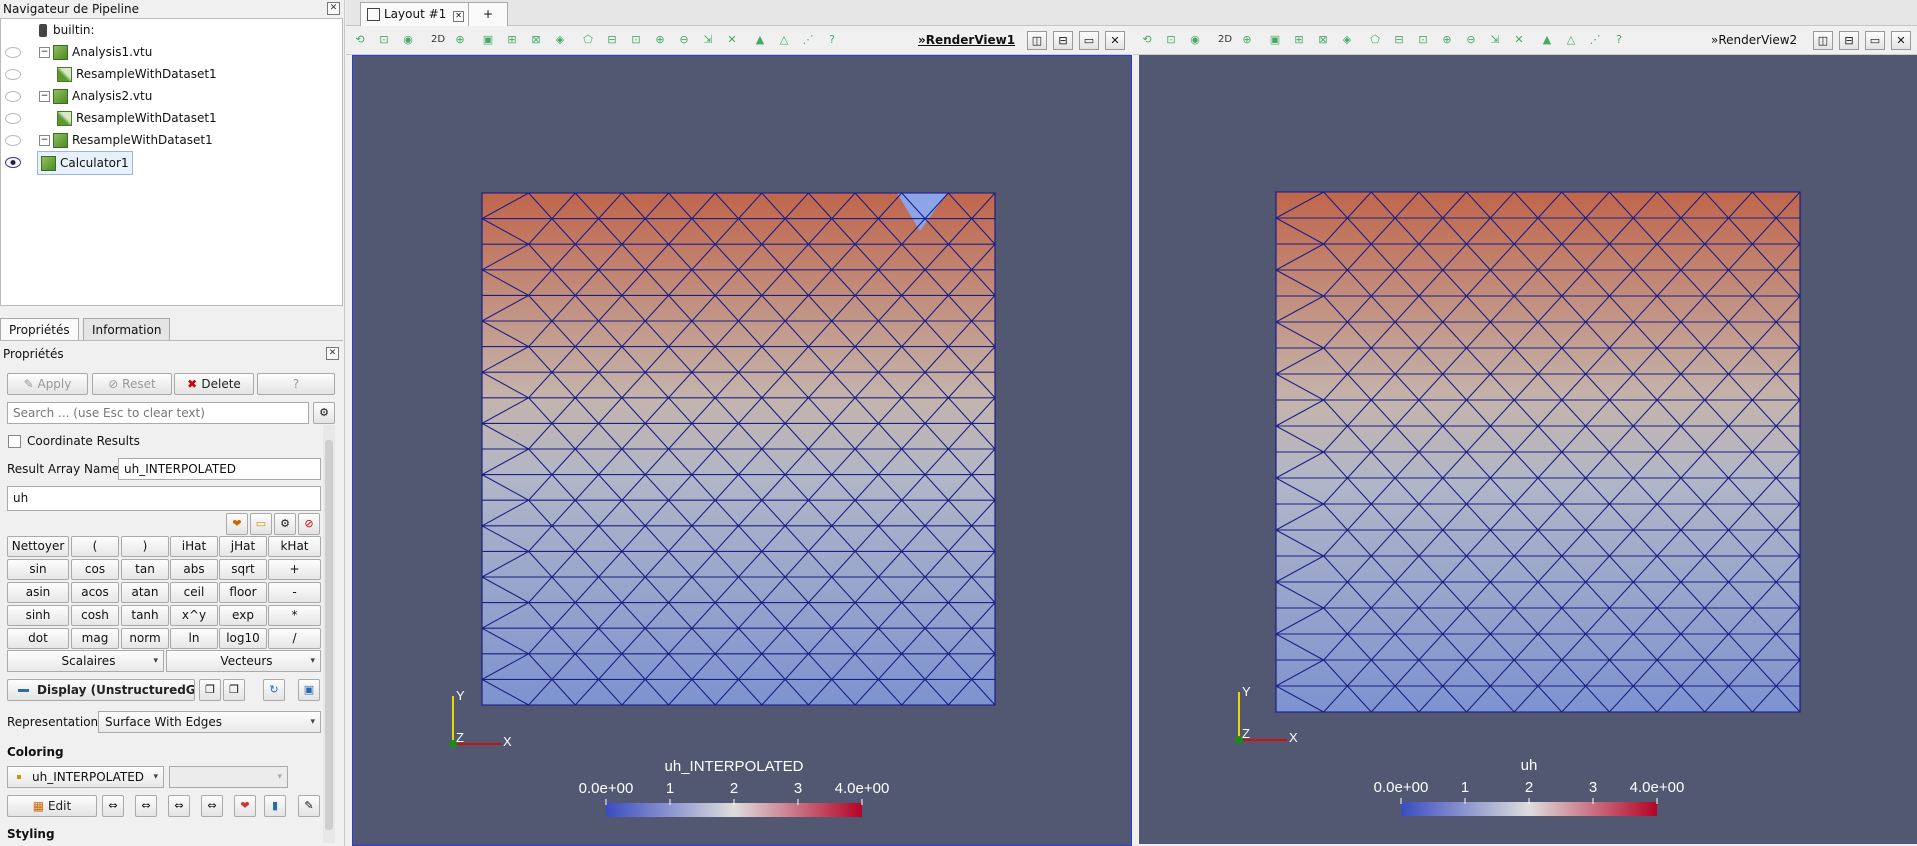 This screenshot has height=846, width=1917. I want to click on tree-item-builtin: builtin:, so click(67, 30).